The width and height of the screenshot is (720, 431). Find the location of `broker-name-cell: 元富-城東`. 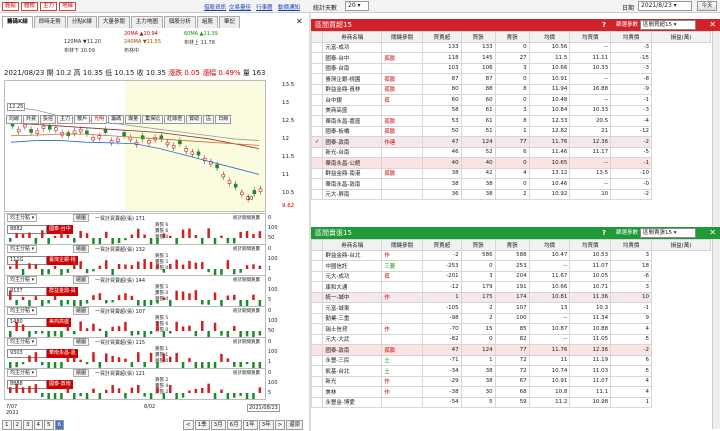

broker-name-cell: 元富-城東 is located at coordinates (352, 308).